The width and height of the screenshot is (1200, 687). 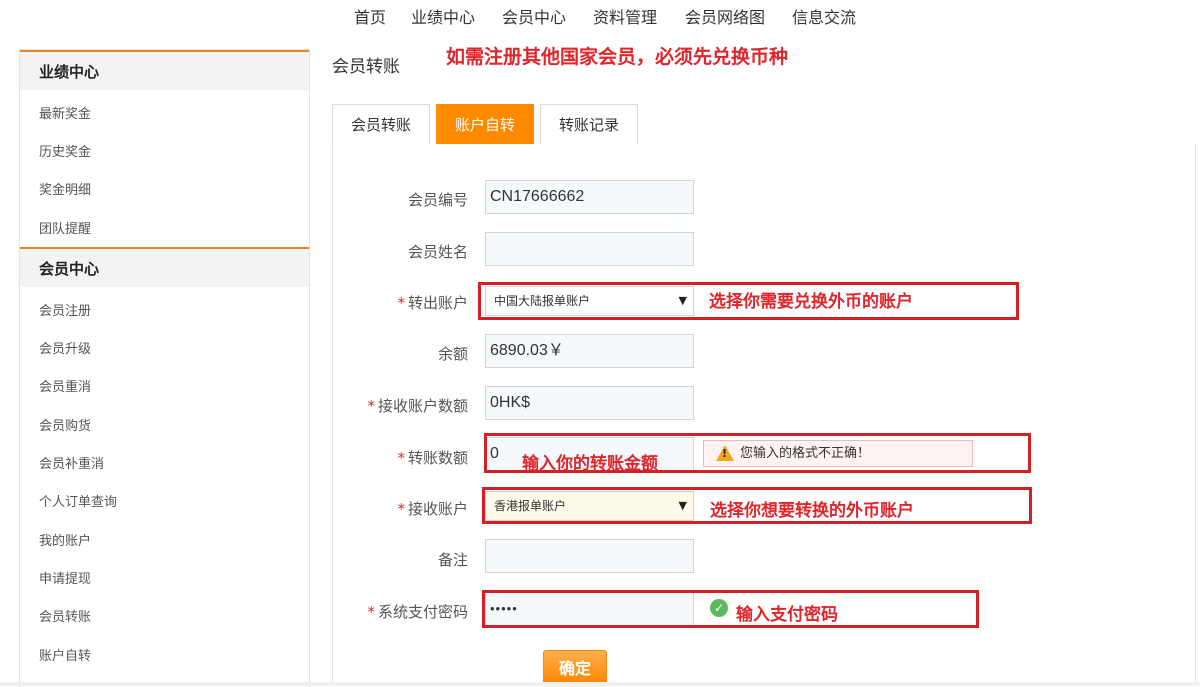 What do you see at coordinates (589, 556) in the screenshot?
I see `remark-field` at bounding box center [589, 556].